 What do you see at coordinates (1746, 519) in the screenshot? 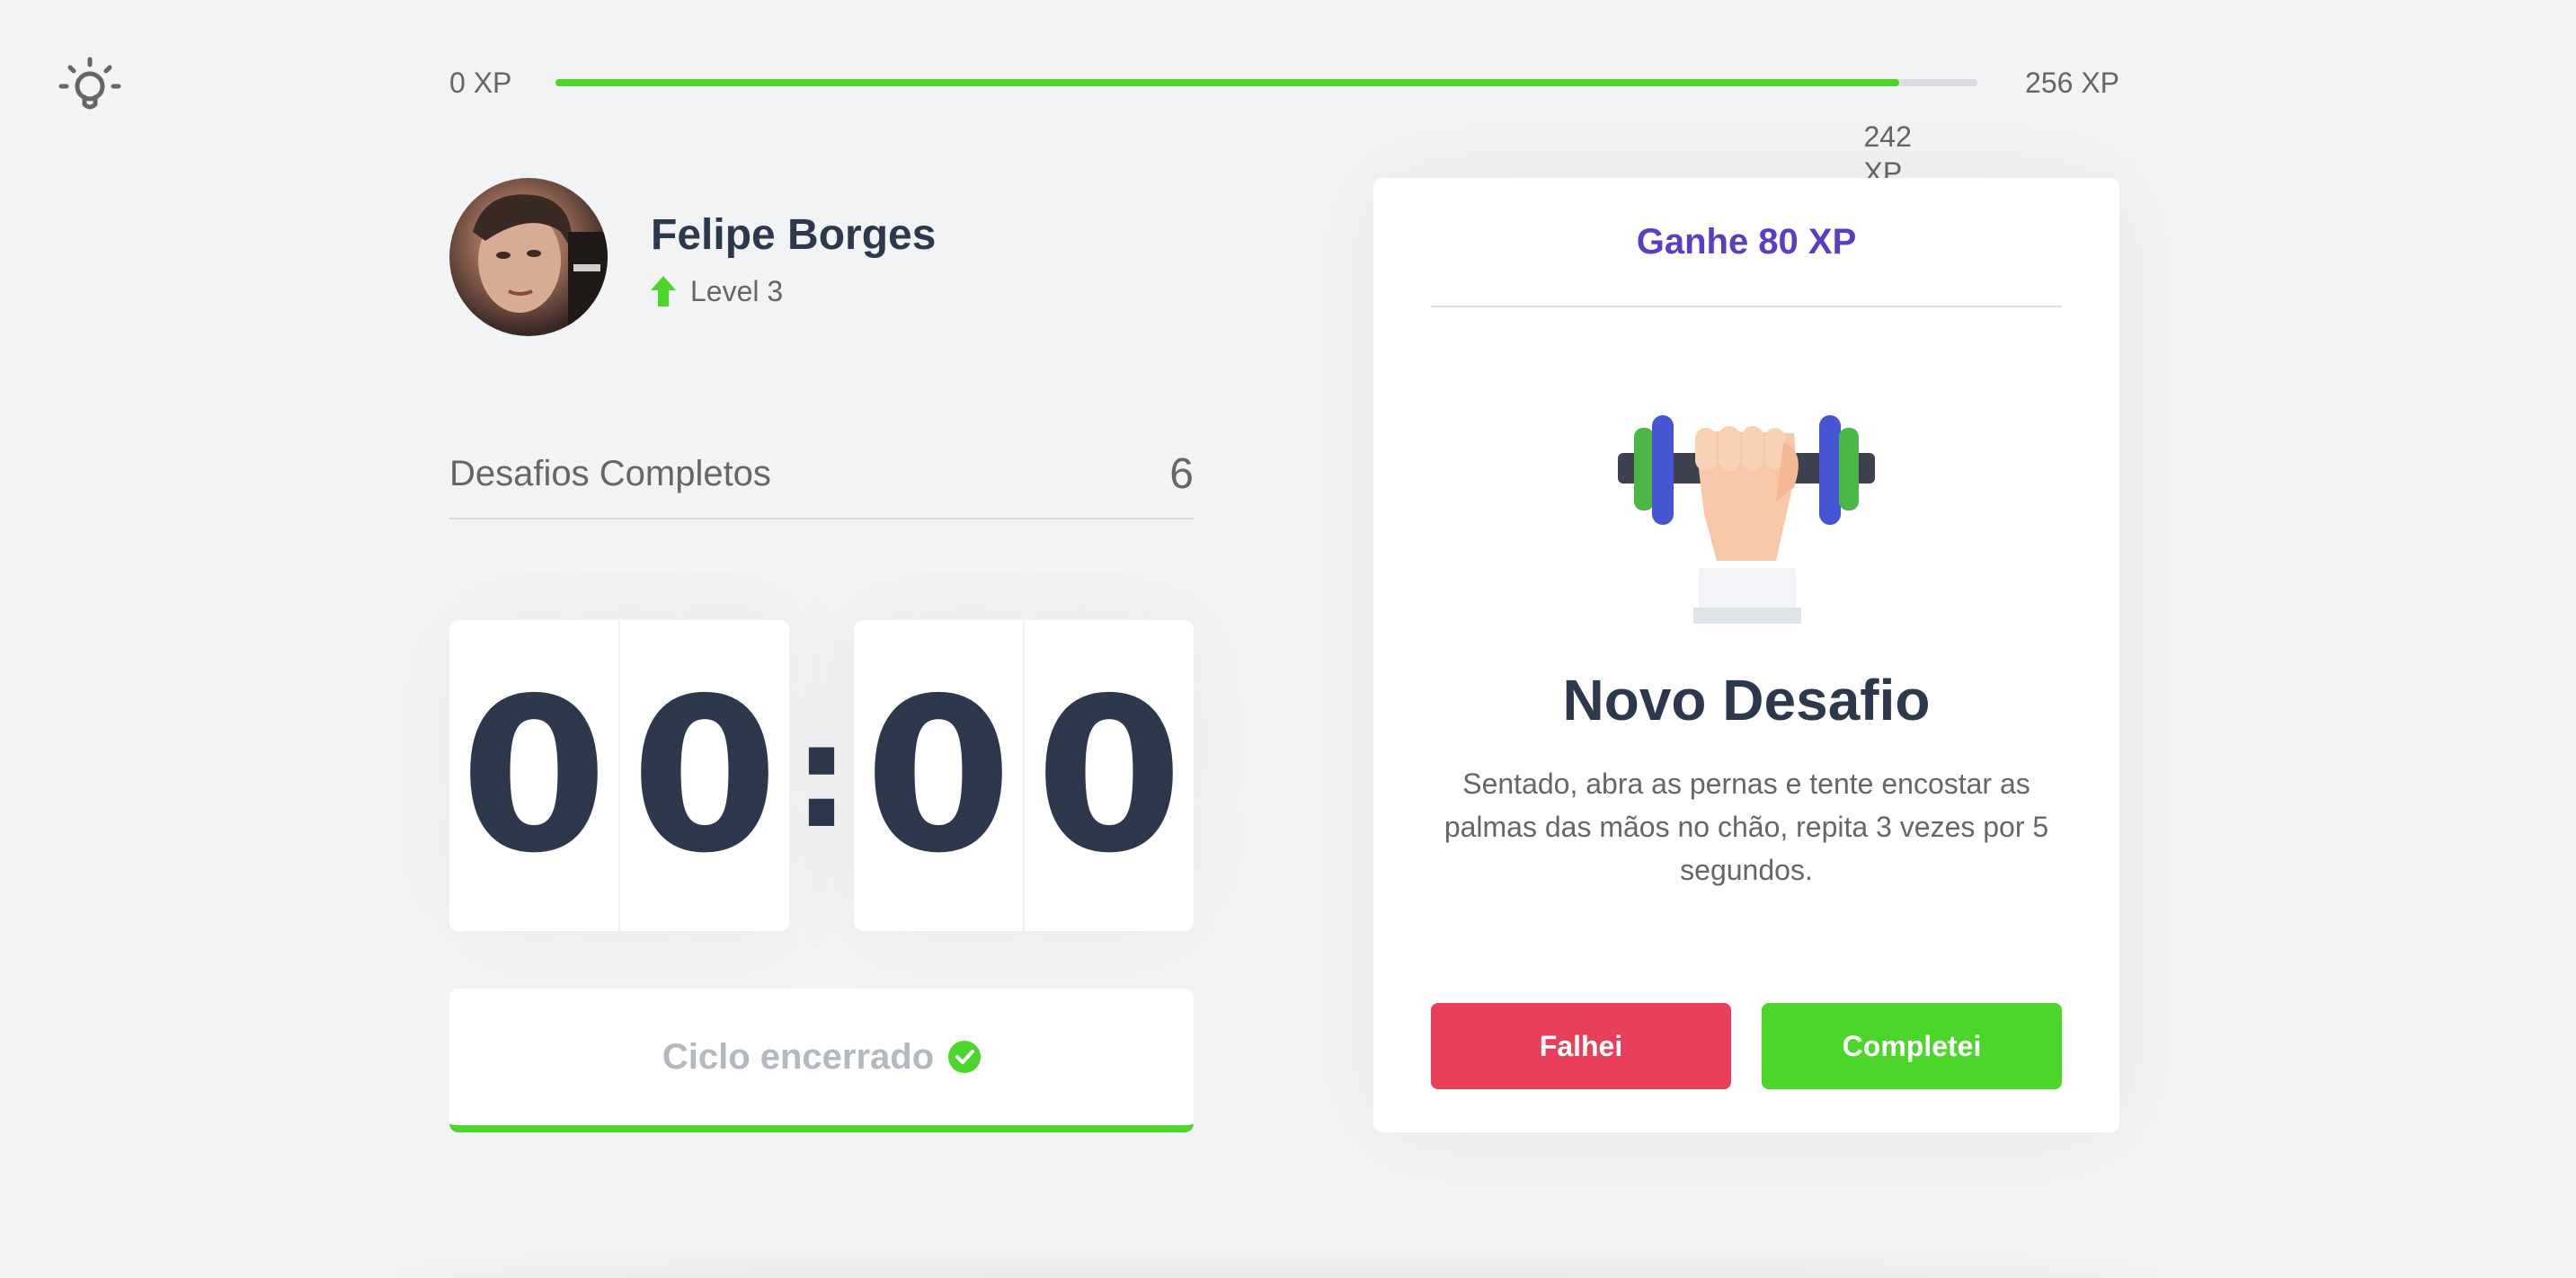
I see `dumbbell-hand-icon` at bounding box center [1746, 519].